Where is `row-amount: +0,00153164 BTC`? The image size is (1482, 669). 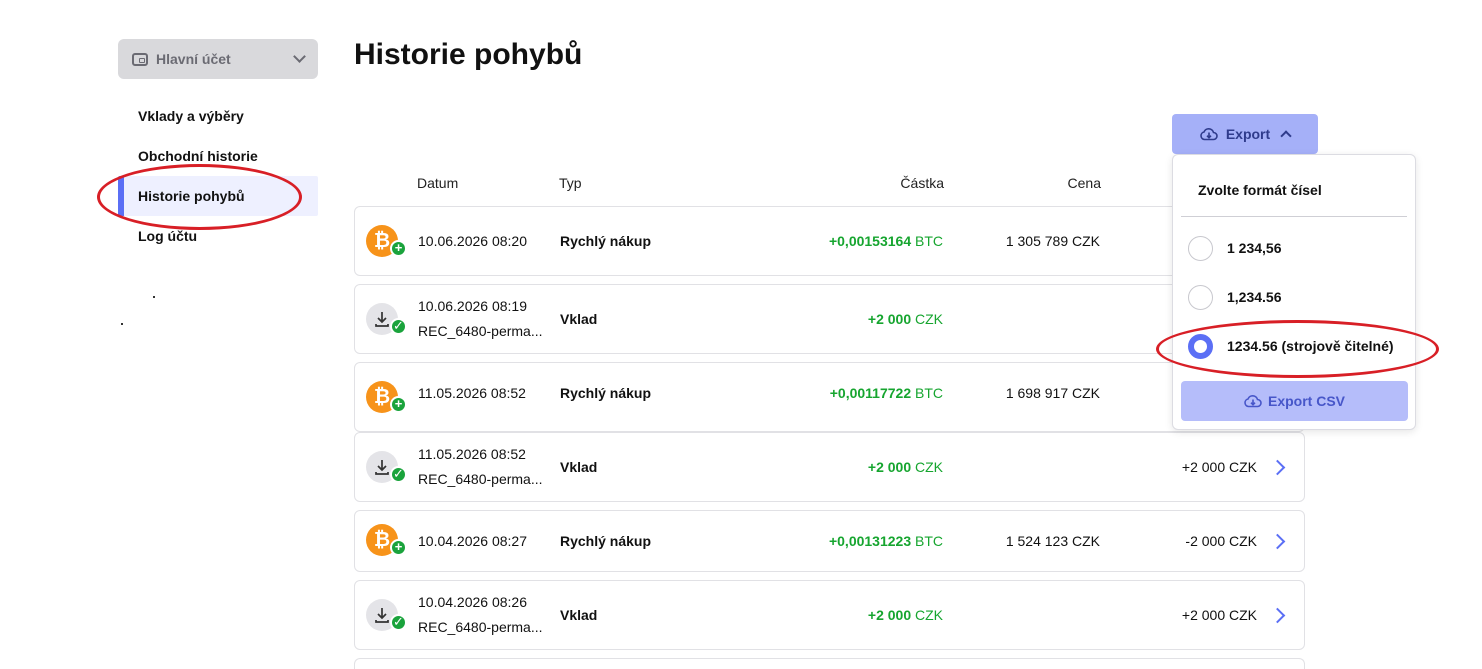 row-amount: +0,00153164 BTC is located at coordinates (885, 241).